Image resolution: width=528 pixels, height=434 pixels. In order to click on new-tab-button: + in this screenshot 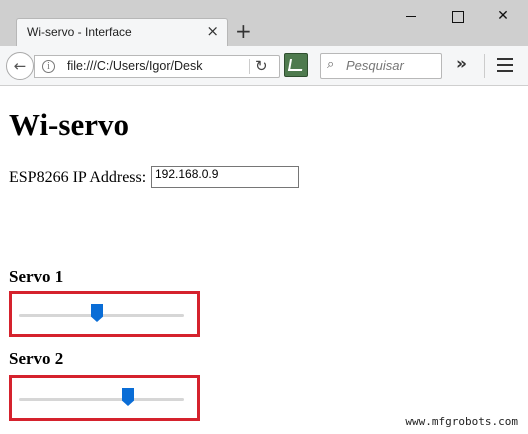, I will do `click(243, 31)`.